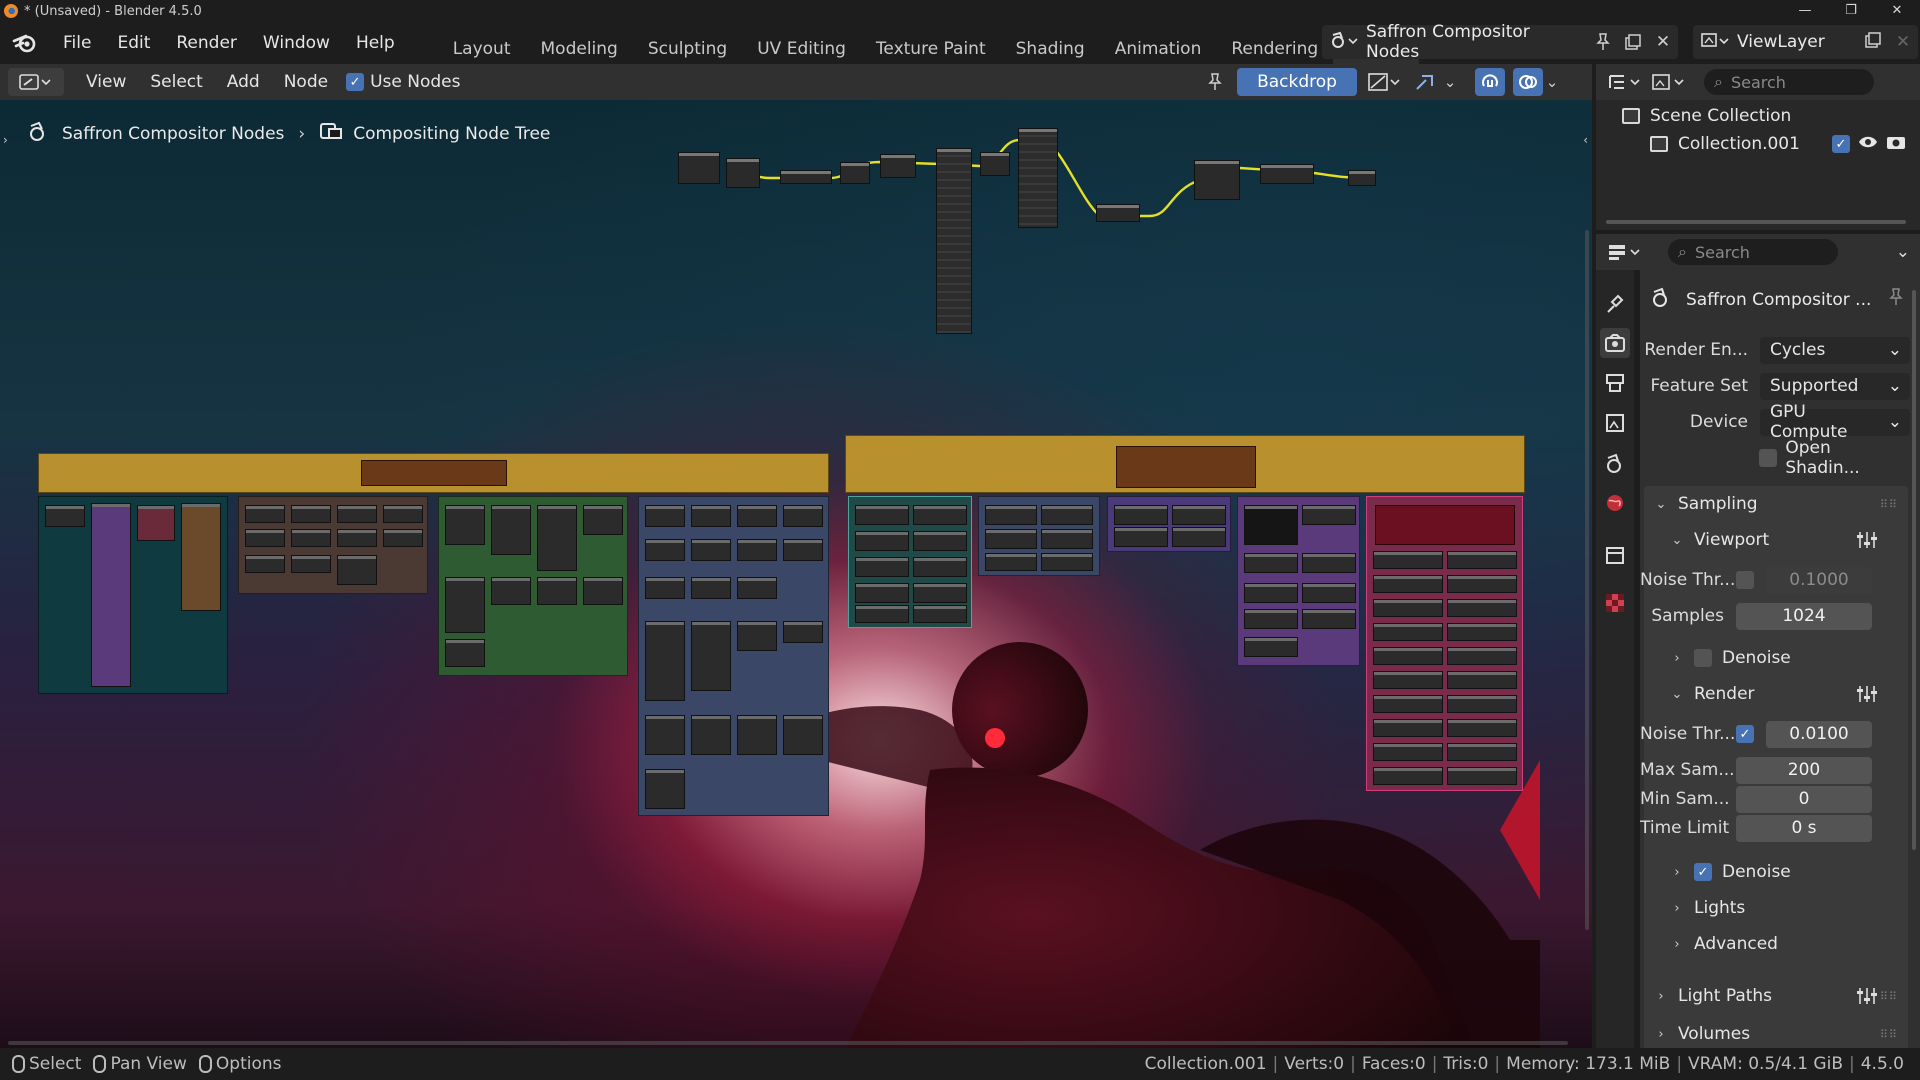 This screenshot has height=1080, width=1920. Describe the element at coordinates (1724, 944) in the screenshot. I see `advanced-subpanel: › Advanced` at that location.